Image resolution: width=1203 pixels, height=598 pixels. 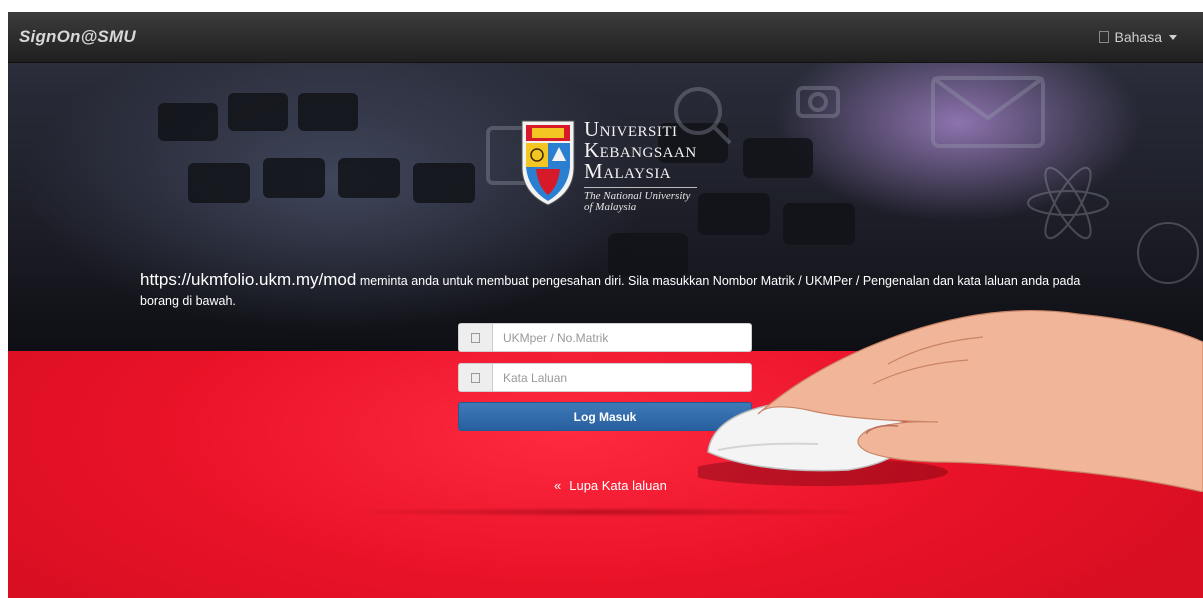 I want to click on ukm-crest-icon, so click(x=548, y=163).